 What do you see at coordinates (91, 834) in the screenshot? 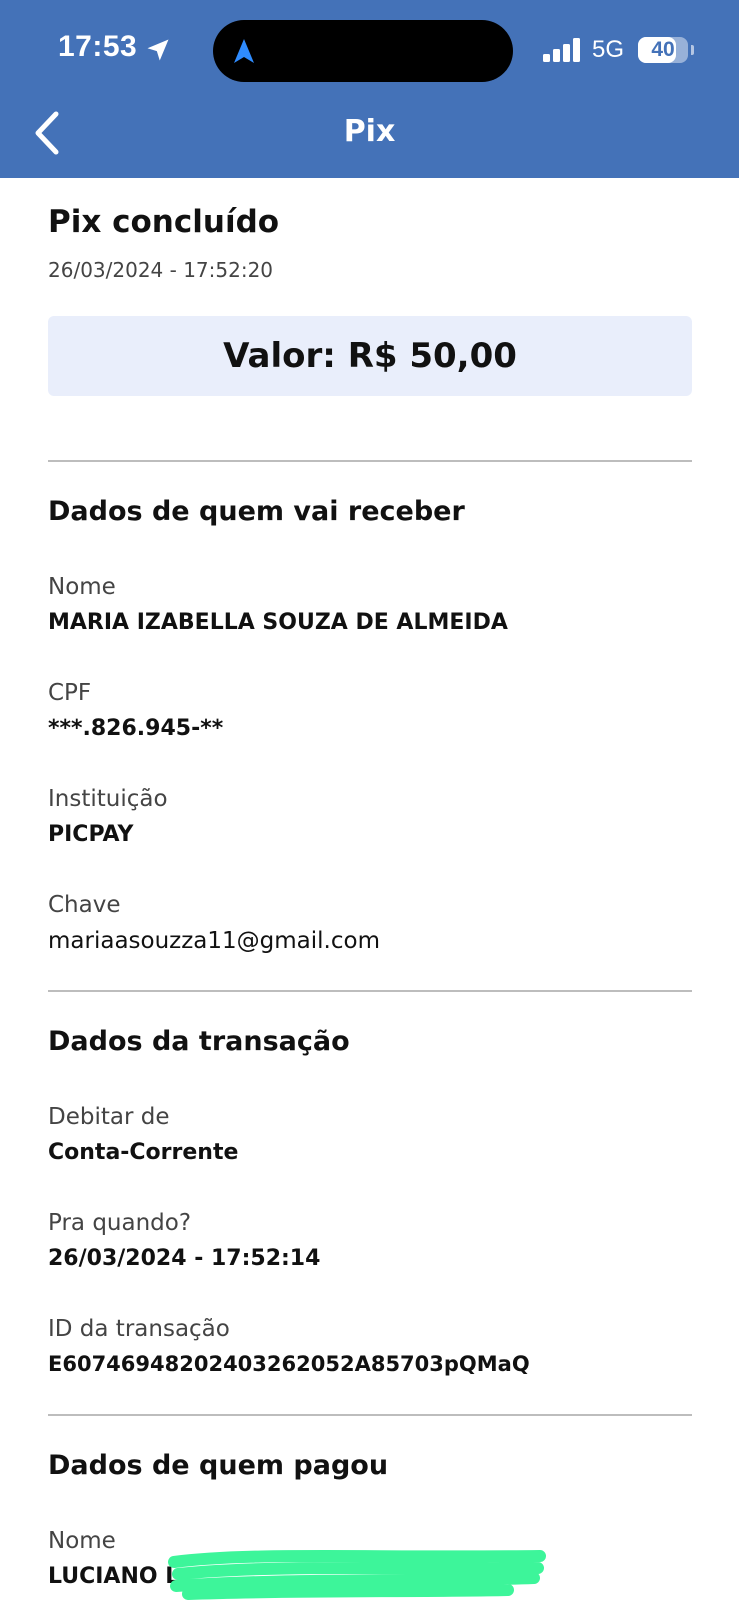
I see `recipient-institution-value: PICPAY` at bounding box center [91, 834].